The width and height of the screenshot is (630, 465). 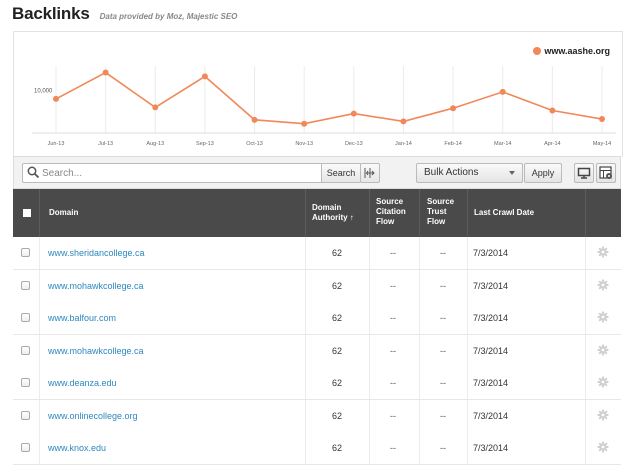 I want to click on column-adjust-button, so click(x=370, y=173).